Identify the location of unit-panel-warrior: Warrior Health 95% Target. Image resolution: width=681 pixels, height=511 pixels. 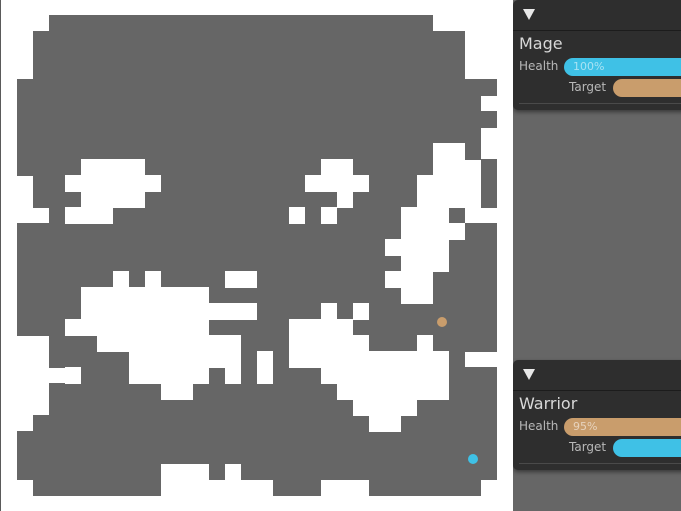
(597, 415).